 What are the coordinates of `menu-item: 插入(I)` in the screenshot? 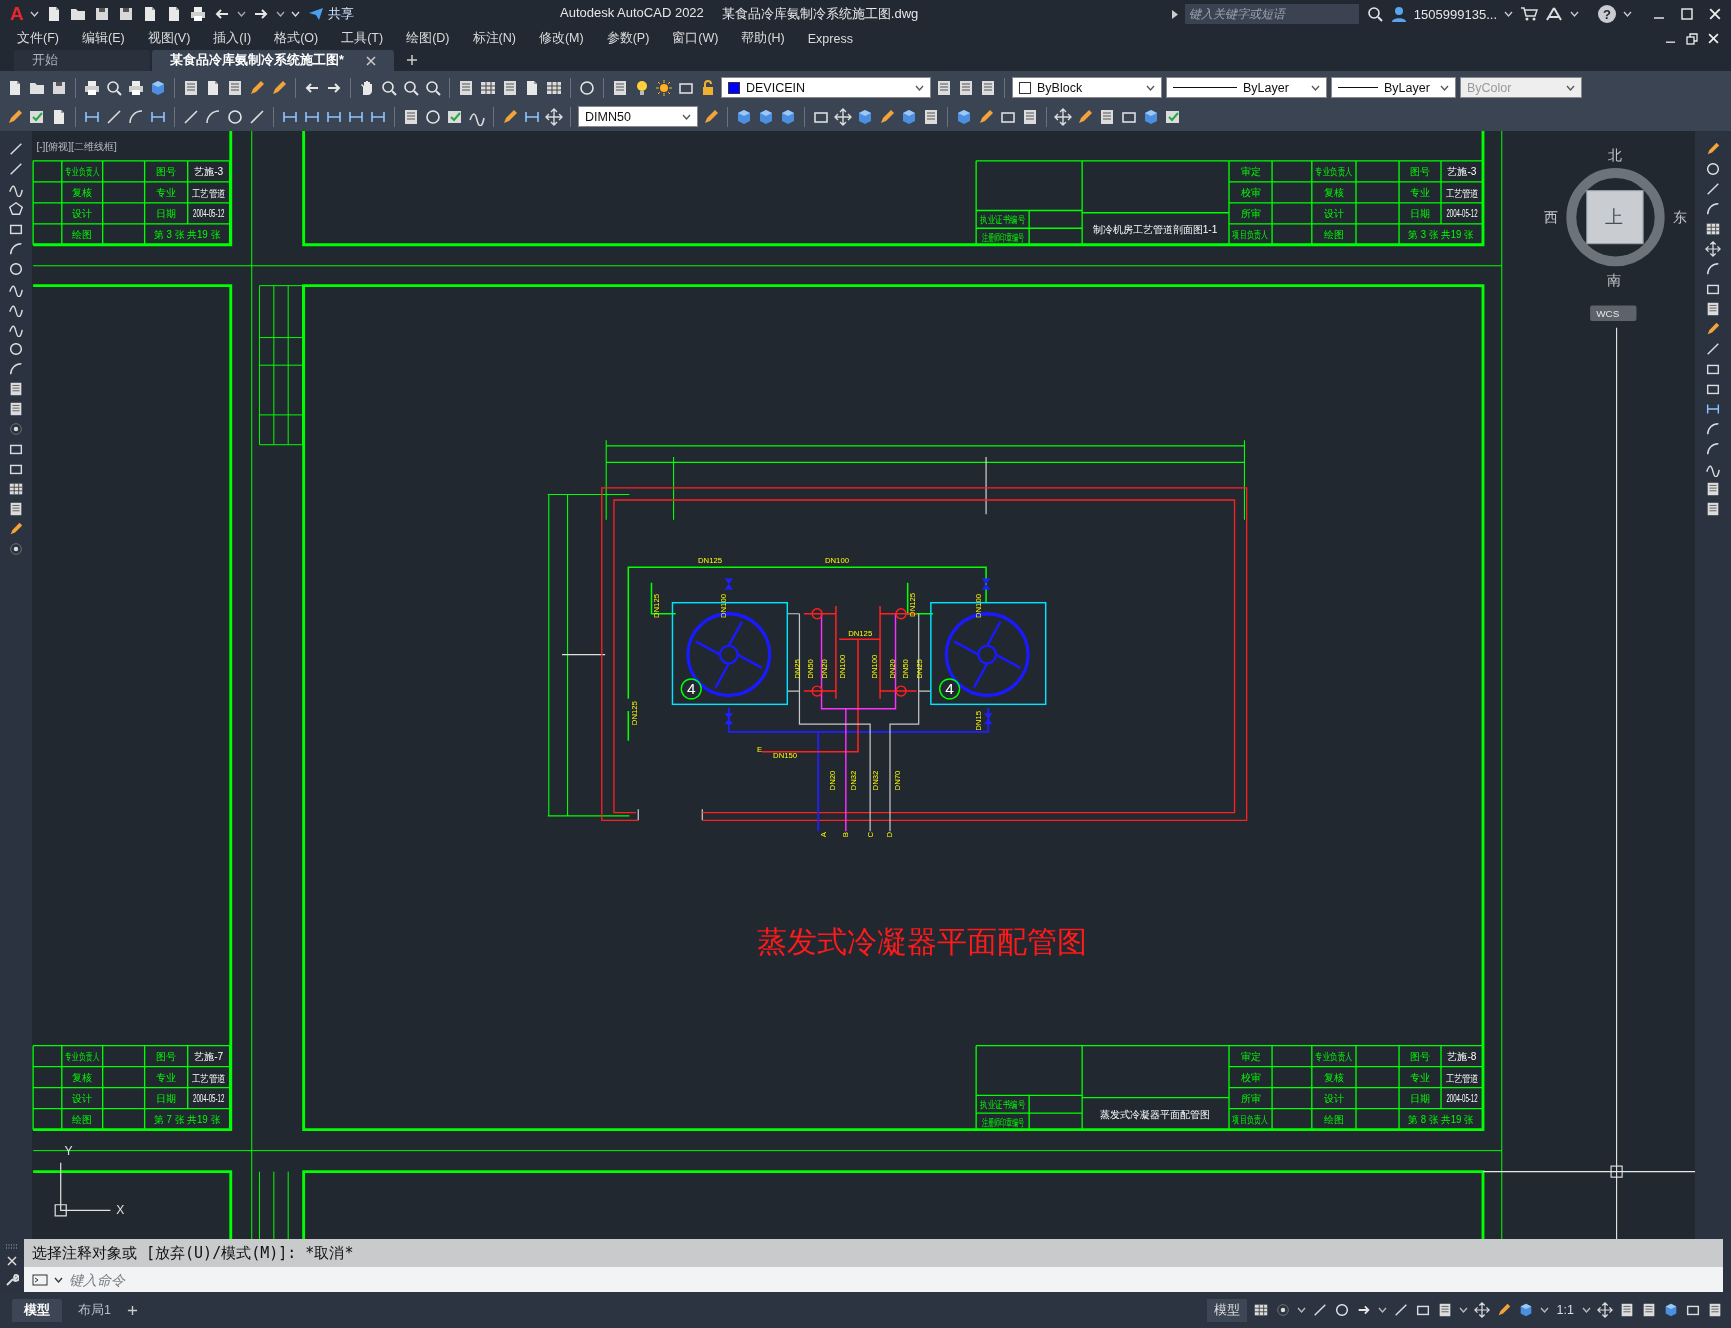 It's located at (232, 38).